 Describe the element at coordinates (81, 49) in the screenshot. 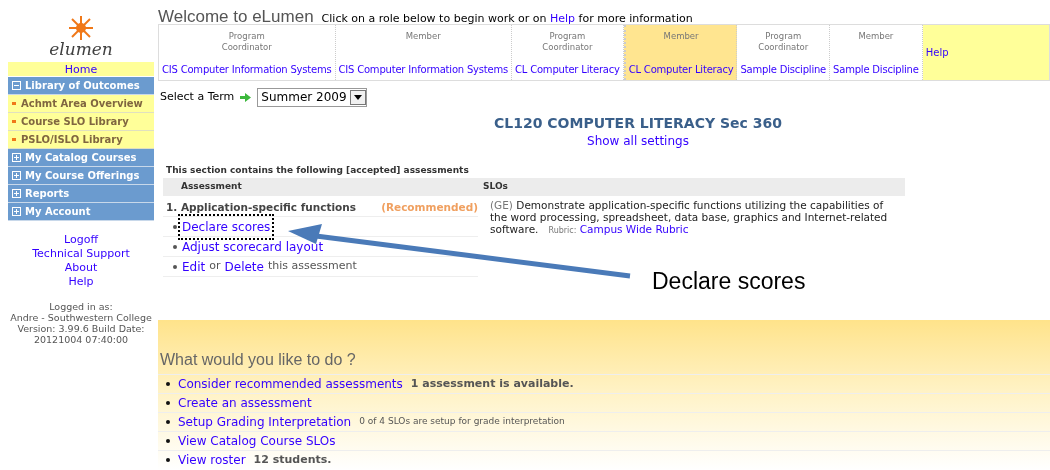

I see `logo-text: elumen` at that location.